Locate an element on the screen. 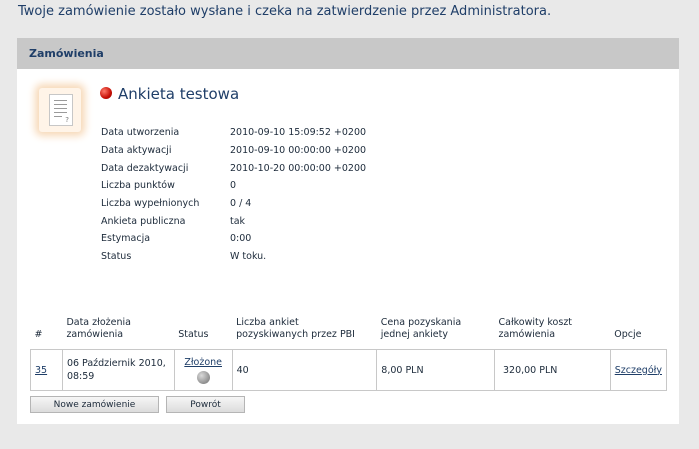 This screenshot has width=699, height=449. order-status-cell: Złożone is located at coordinates (203, 370).